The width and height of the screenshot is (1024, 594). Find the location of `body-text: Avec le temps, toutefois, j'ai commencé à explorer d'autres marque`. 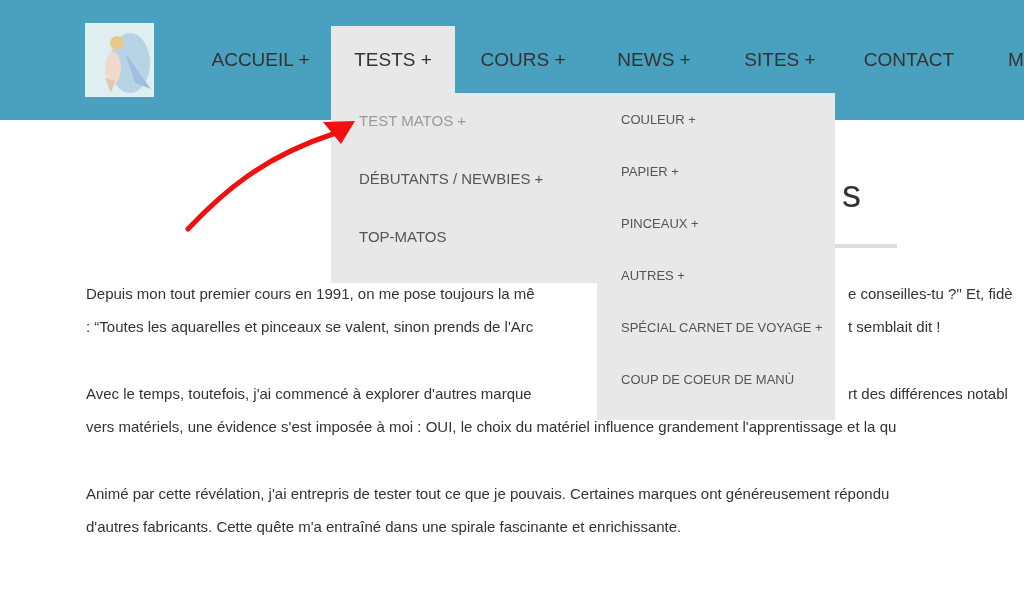

body-text: Avec le temps, toutefois, j'ai commencé à explorer d'autres marque is located at coordinates (309, 394).